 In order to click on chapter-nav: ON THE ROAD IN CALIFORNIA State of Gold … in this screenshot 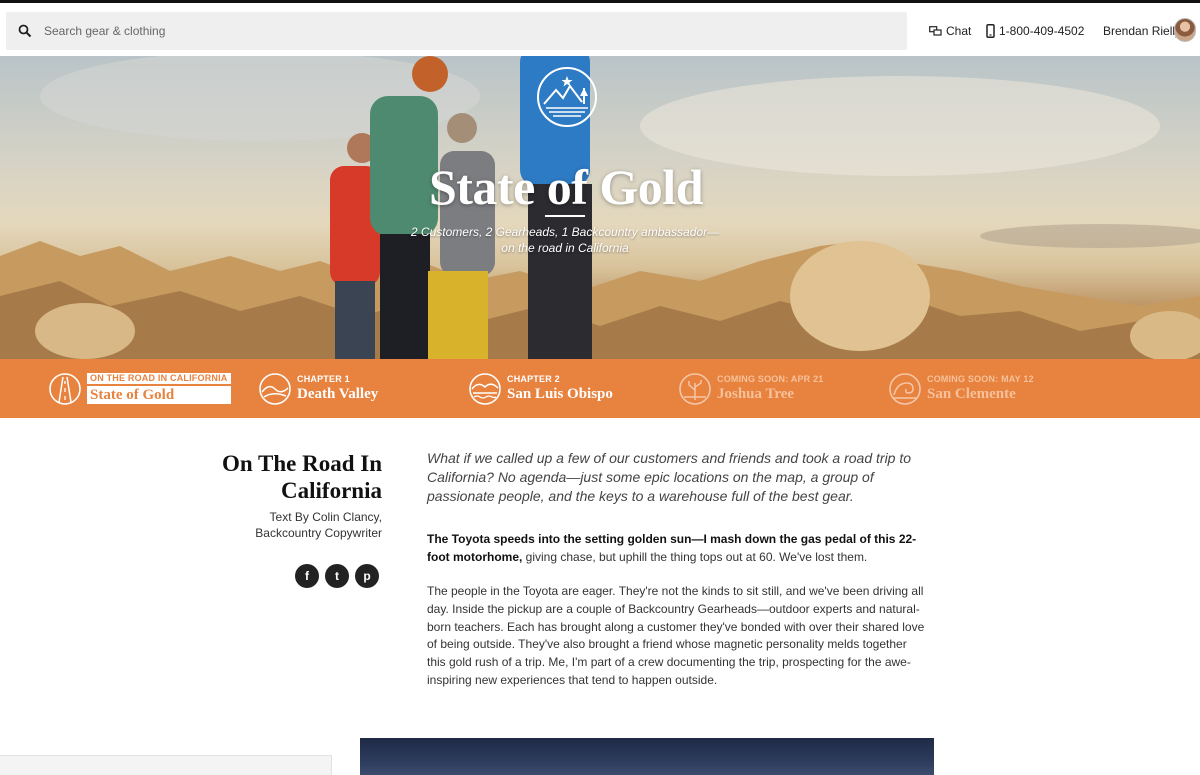, I will do `click(600, 388)`.